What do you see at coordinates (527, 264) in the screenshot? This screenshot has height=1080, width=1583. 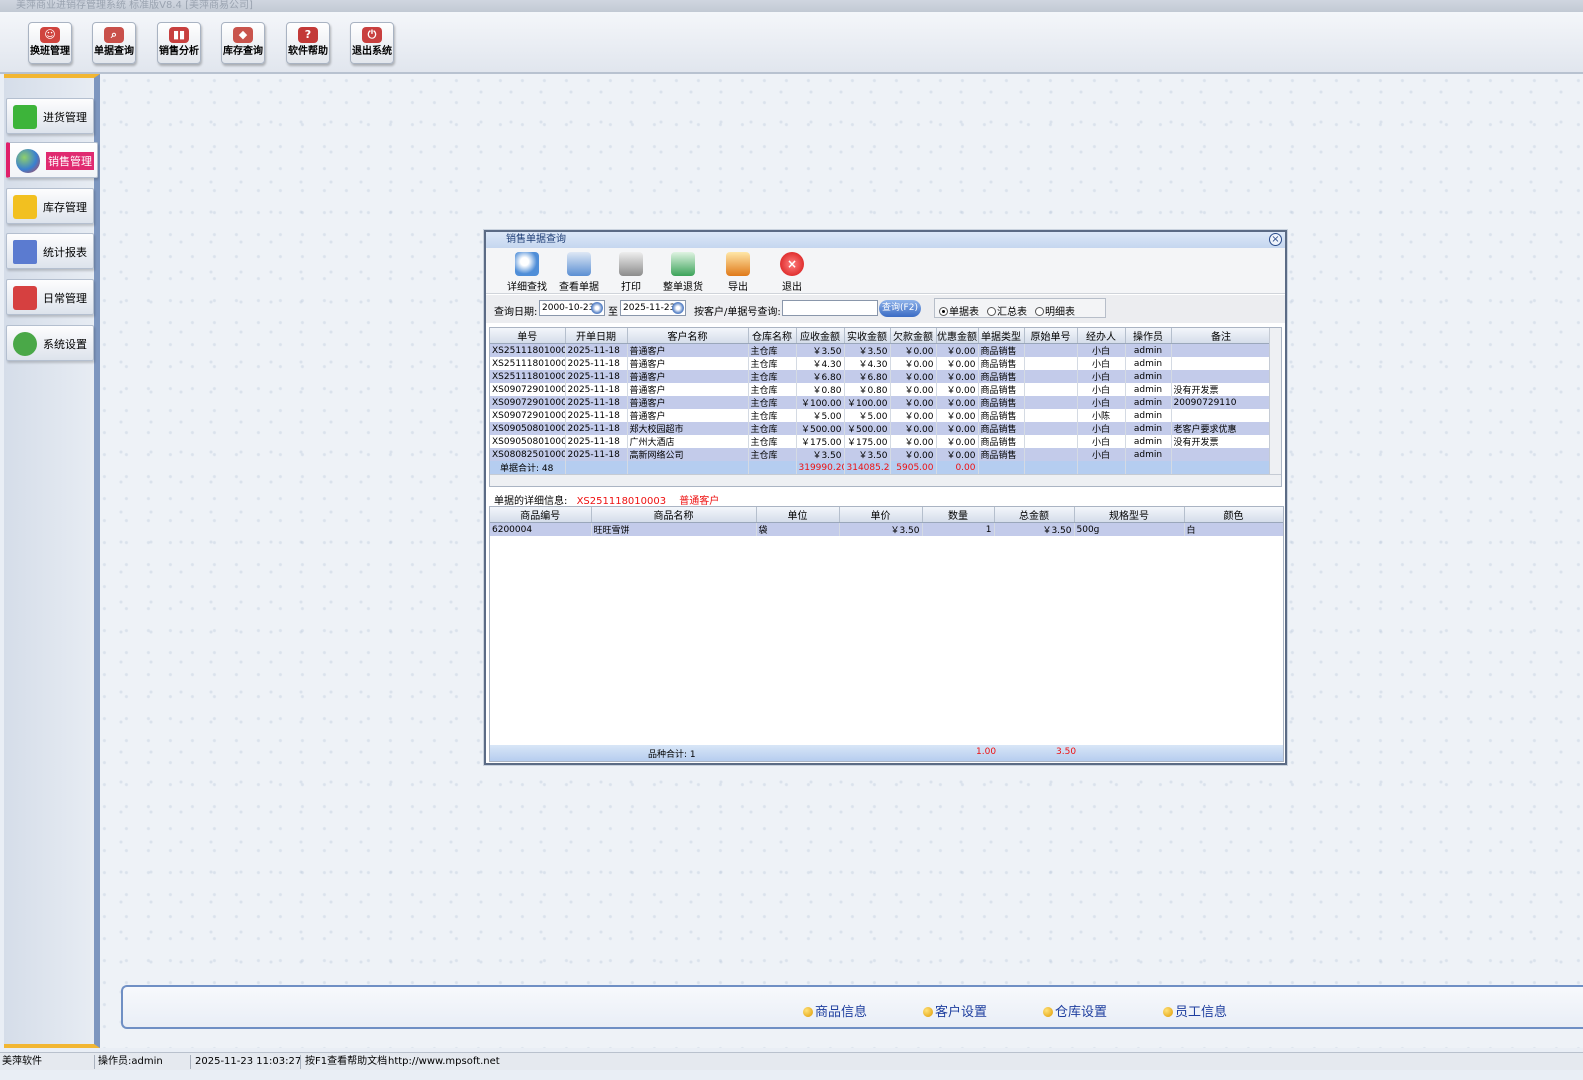 I see `magnifier-icon` at bounding box center [527, 264].